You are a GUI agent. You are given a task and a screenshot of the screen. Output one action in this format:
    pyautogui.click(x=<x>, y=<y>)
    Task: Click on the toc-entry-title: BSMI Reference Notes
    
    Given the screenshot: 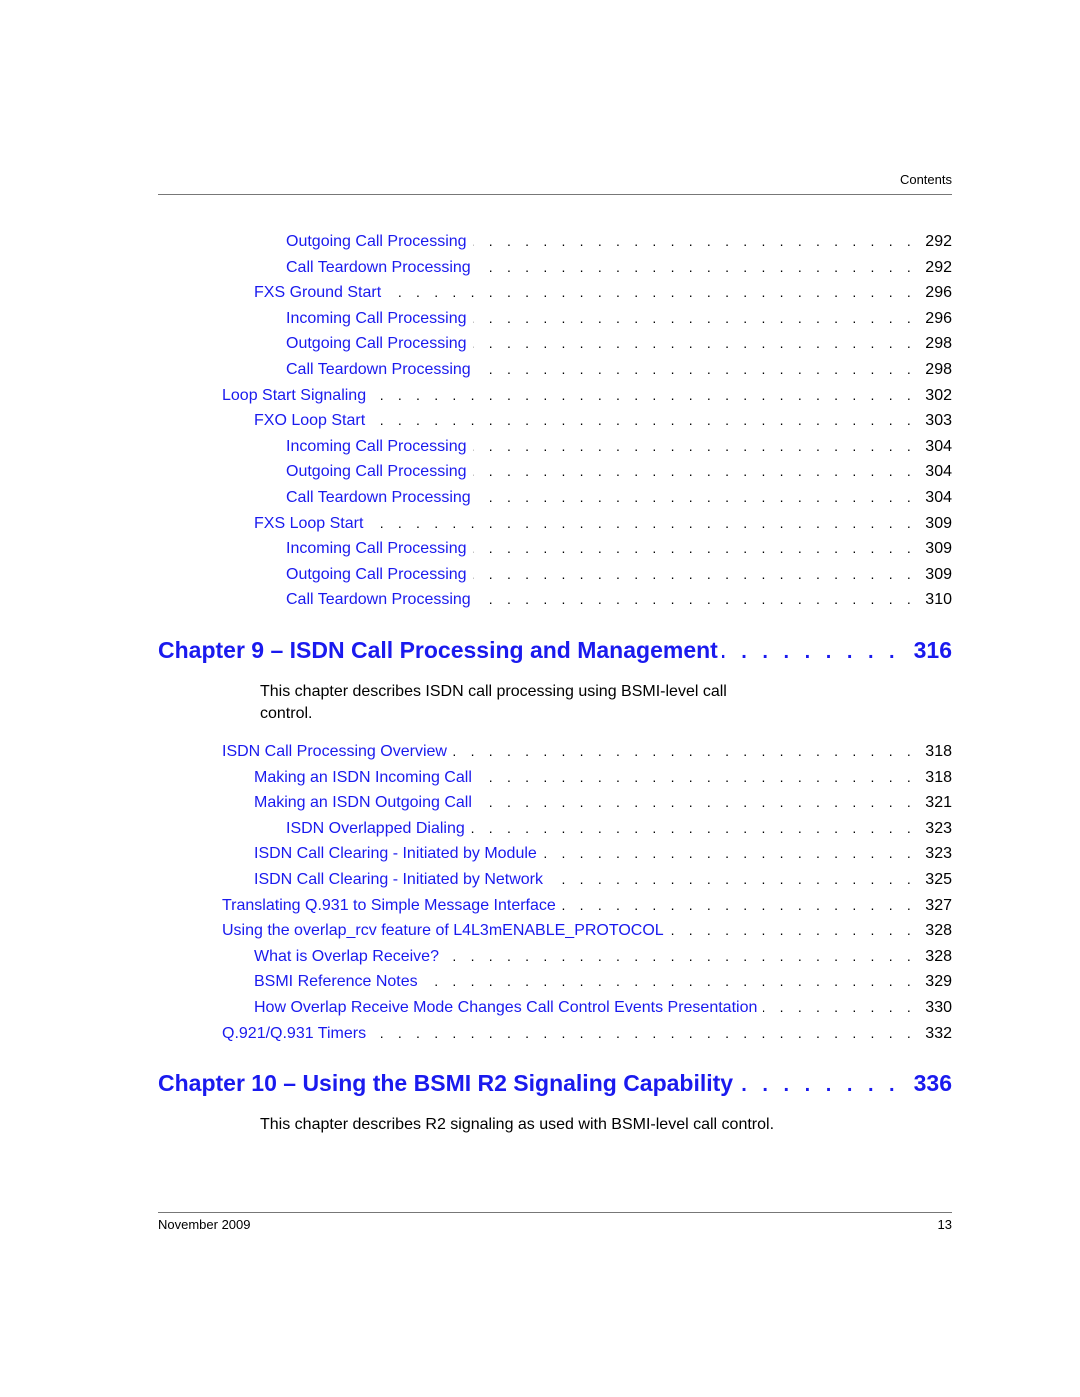 What is the action you would take?
    pyautogui.click(x=339, y=982)
    